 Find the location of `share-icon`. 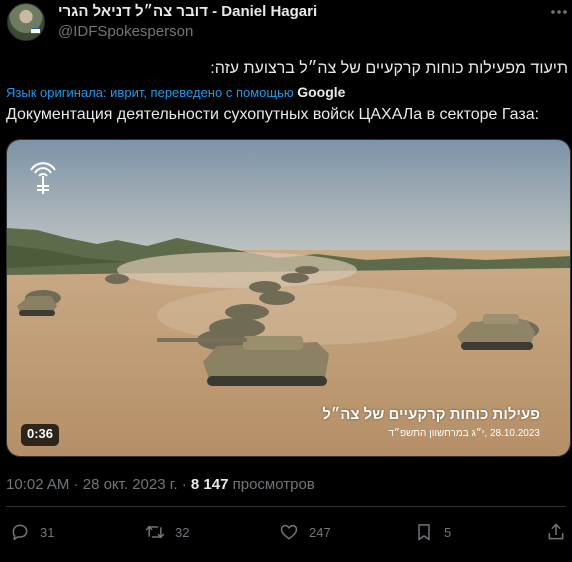

share-icon is located at coordinates (556, 531).